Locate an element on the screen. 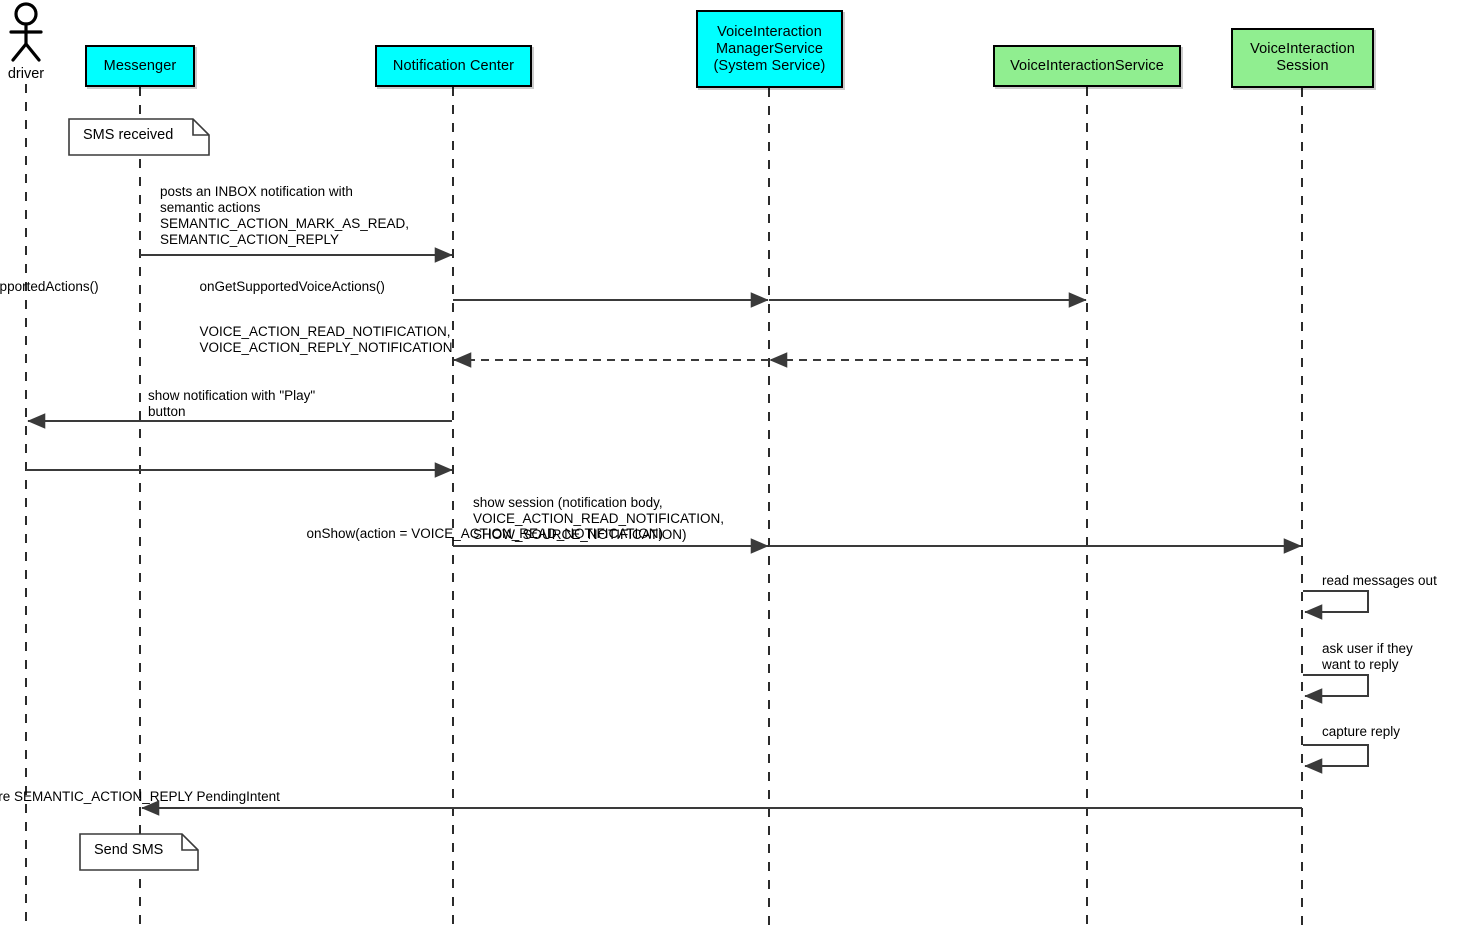 This screenshot has width=1457, height=929. self-message-arrow-self-msg-read-messages-out is located at coordinates (1336, 605).